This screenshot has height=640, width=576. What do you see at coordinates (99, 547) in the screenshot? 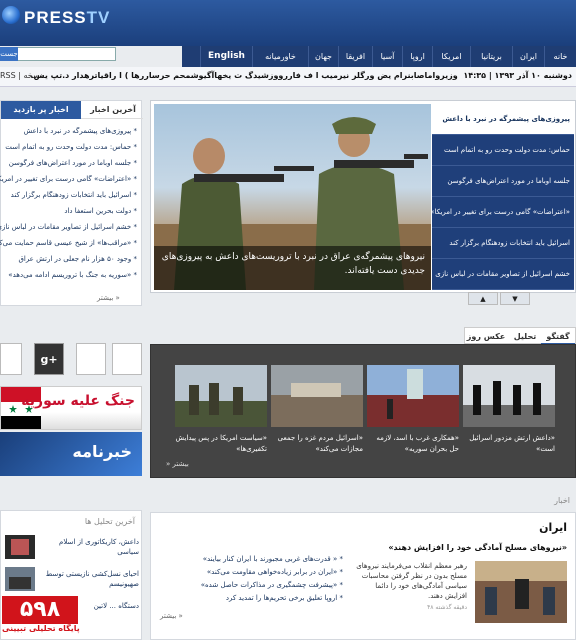
I see `analysis-text: داعش، کاریکاتوری از اسلام سیاسی` at bounding box center [99, 547].